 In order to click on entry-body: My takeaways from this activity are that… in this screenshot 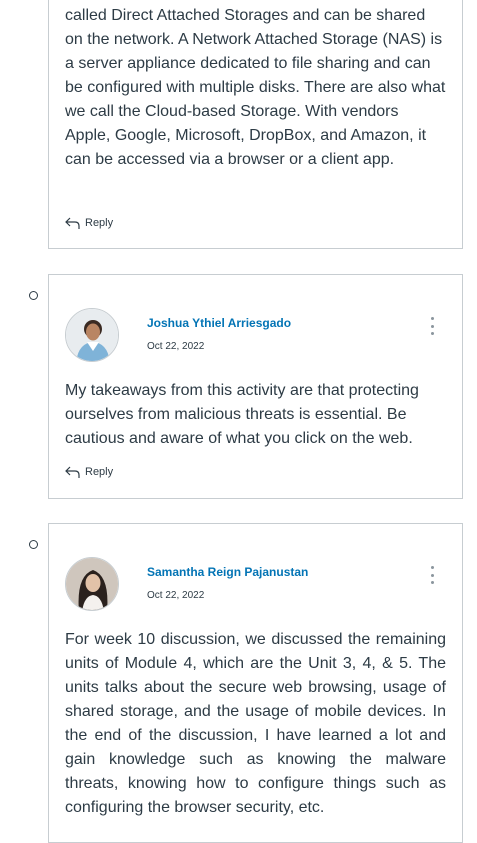, I will do `click(242, 414)`.